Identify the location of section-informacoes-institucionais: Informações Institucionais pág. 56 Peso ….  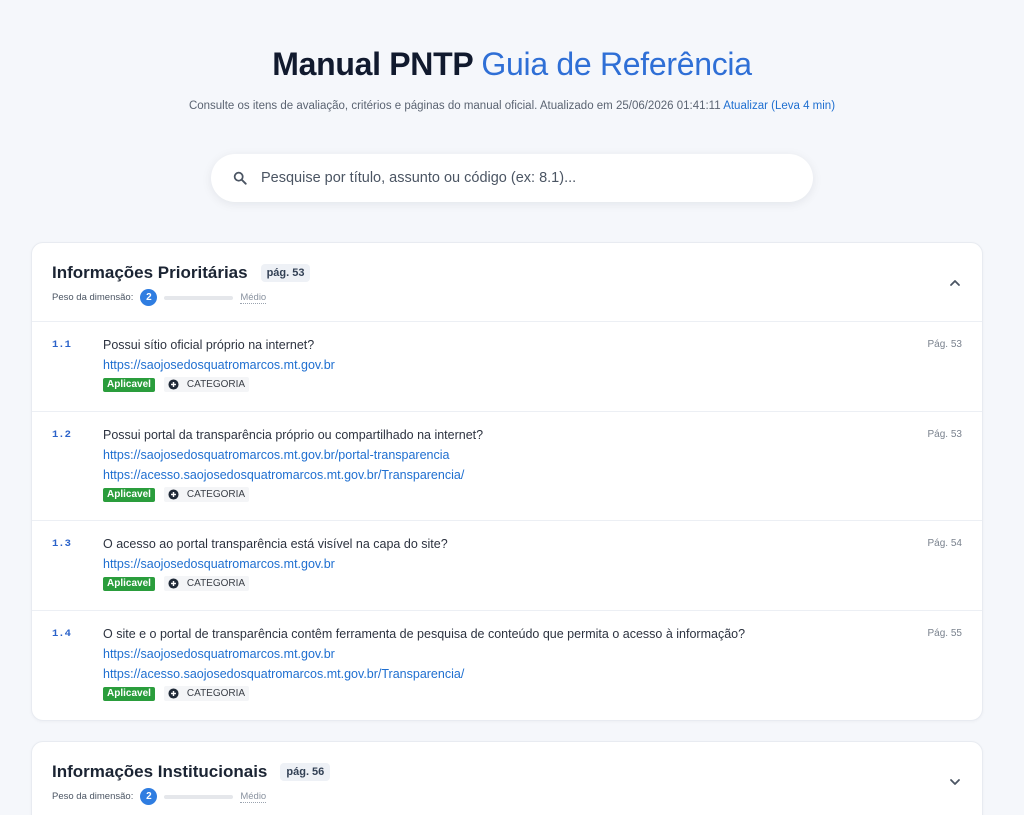
(507, 778).